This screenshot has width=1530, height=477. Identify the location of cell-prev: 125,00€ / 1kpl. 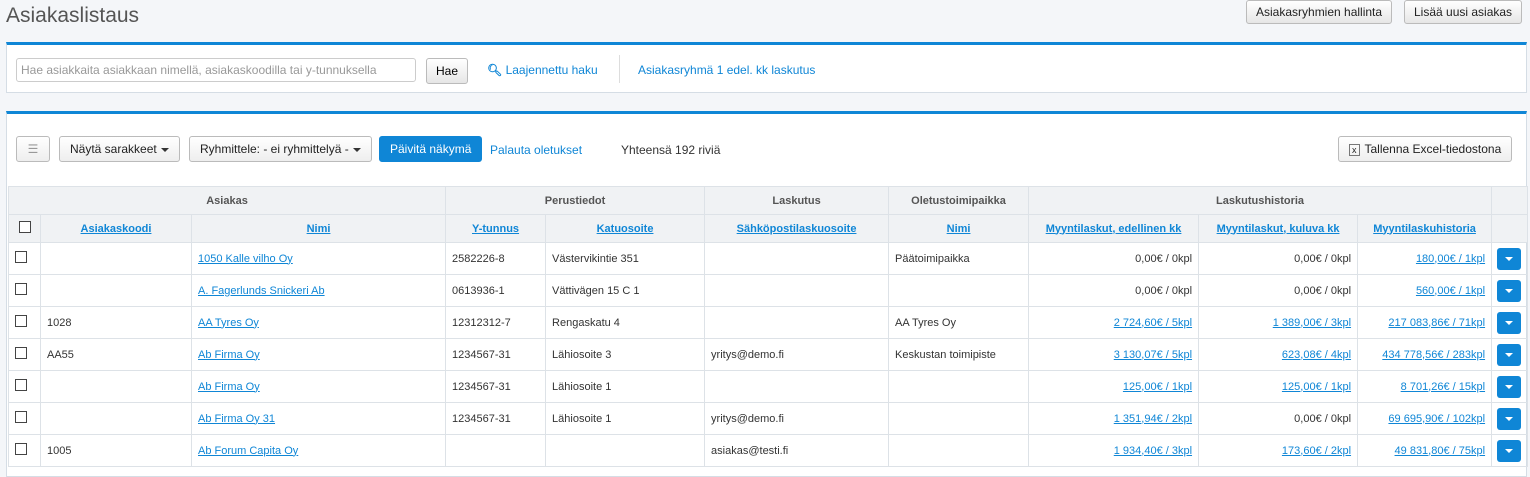
(1114, 386).